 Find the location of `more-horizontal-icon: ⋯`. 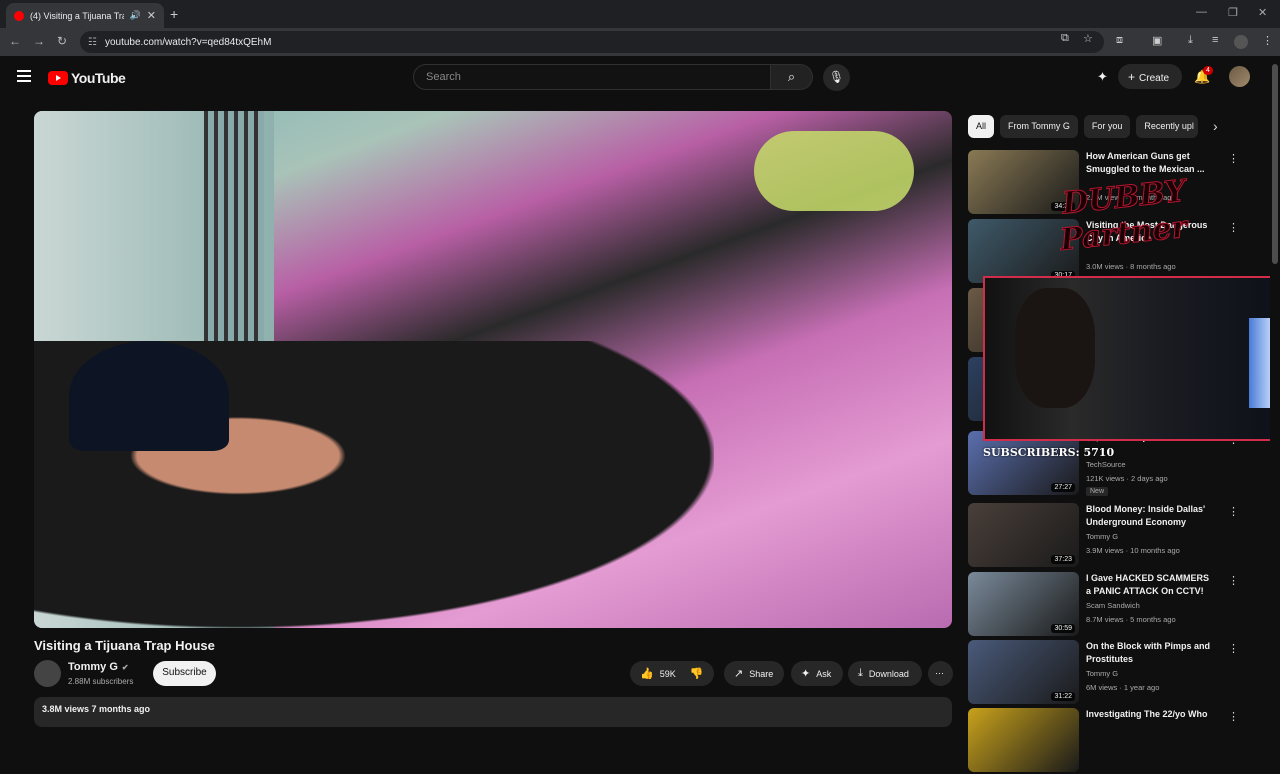

more-horizontal-icon: ⋯ is located at coordinates (939, 673).